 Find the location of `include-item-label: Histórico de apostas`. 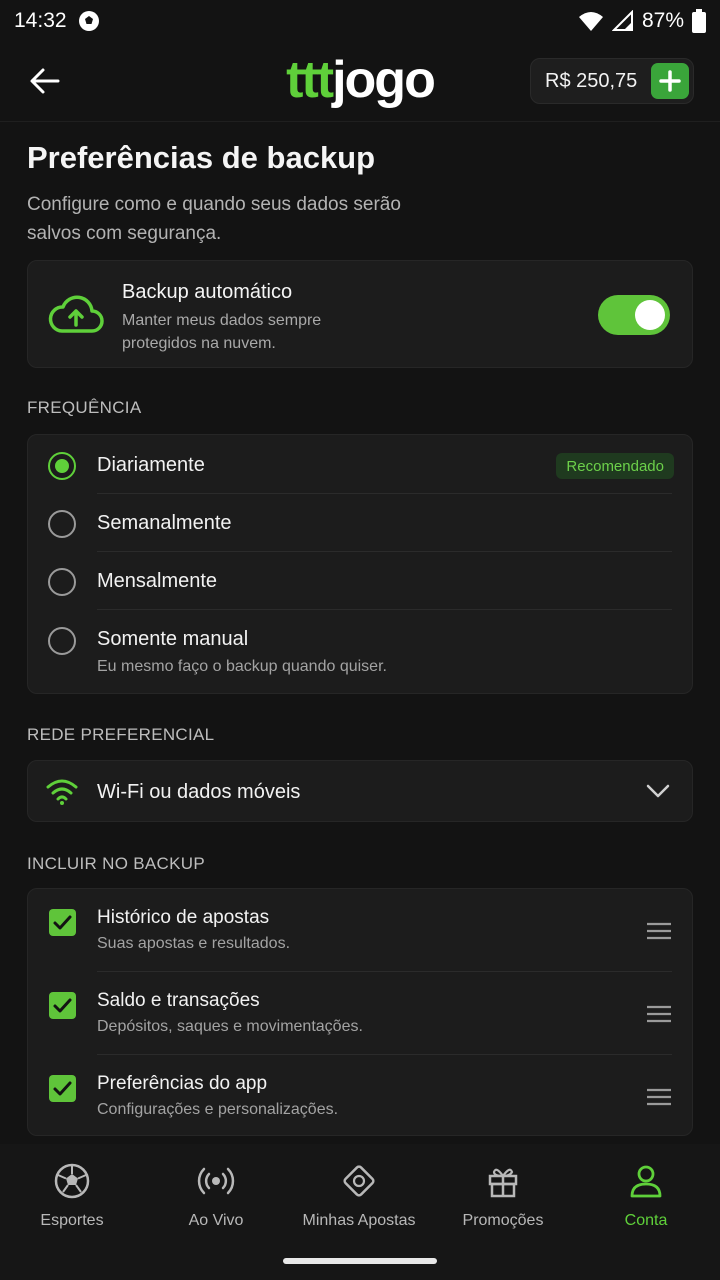

include-item-label: Histórico de apostas is located at coordinates (183, 917).